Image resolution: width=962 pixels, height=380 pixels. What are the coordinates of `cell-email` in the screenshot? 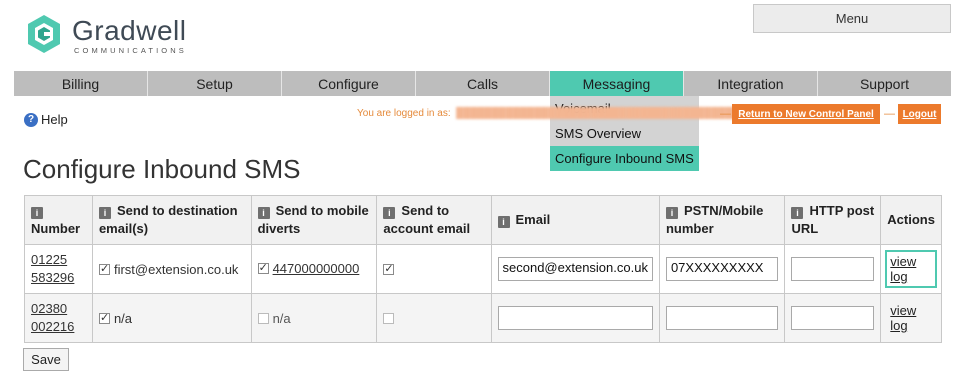 It's located at (575, 318).